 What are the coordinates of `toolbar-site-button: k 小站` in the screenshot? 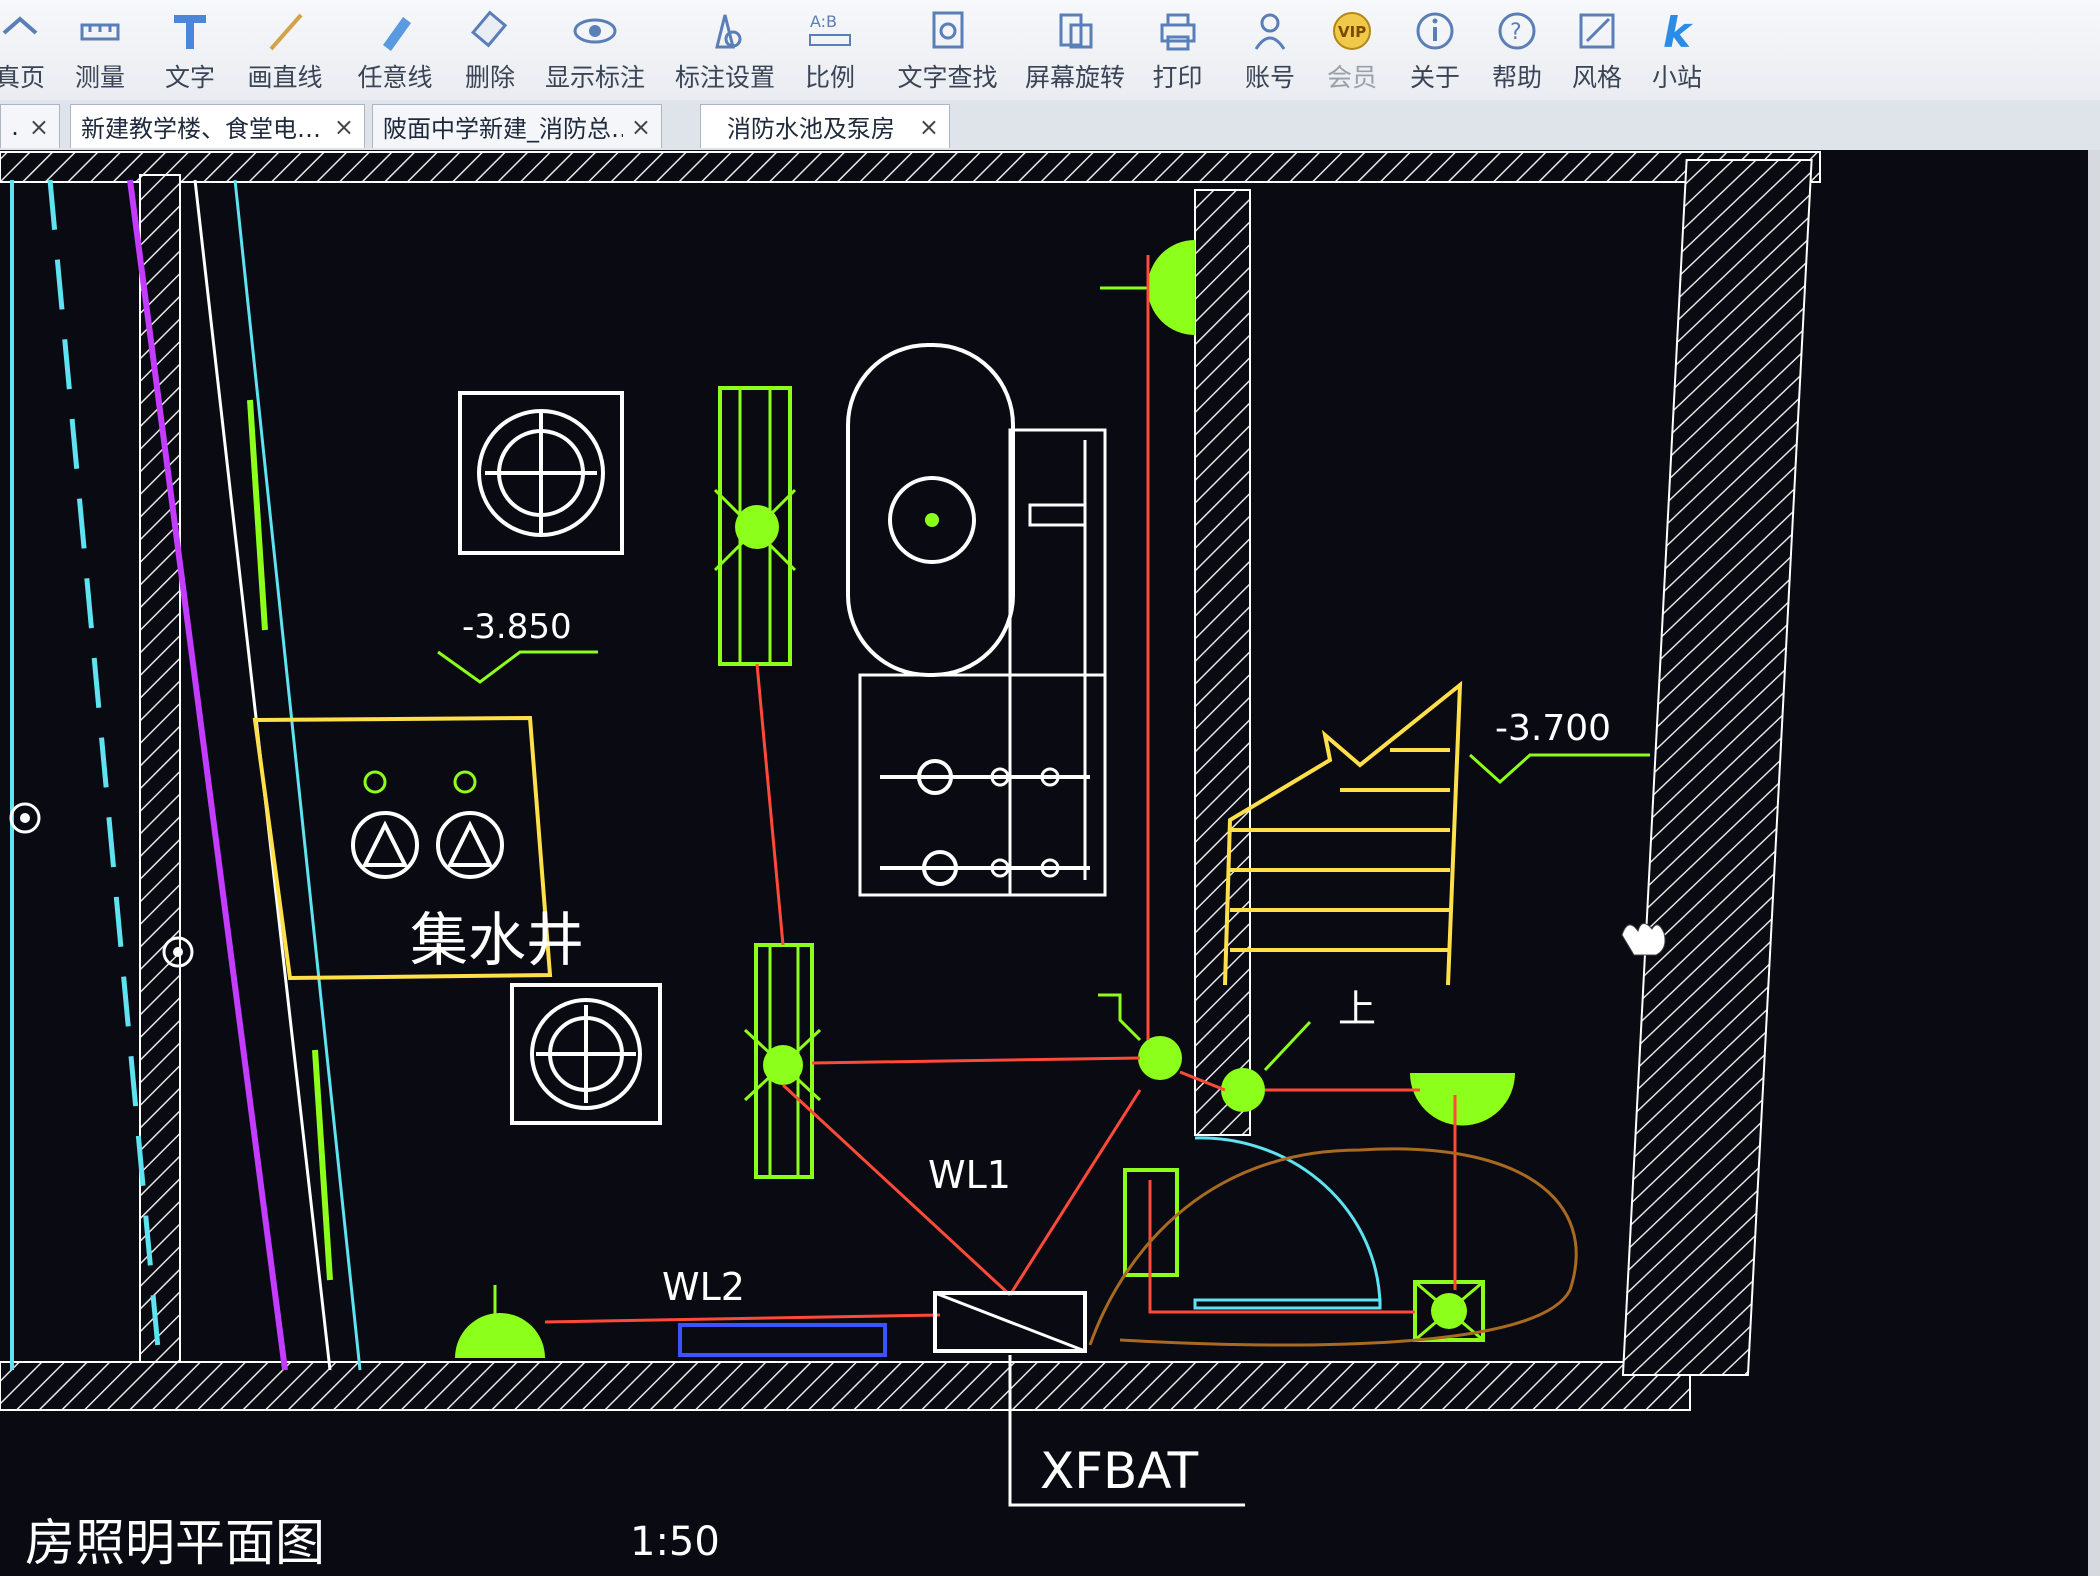 It's located at (1677, 50).